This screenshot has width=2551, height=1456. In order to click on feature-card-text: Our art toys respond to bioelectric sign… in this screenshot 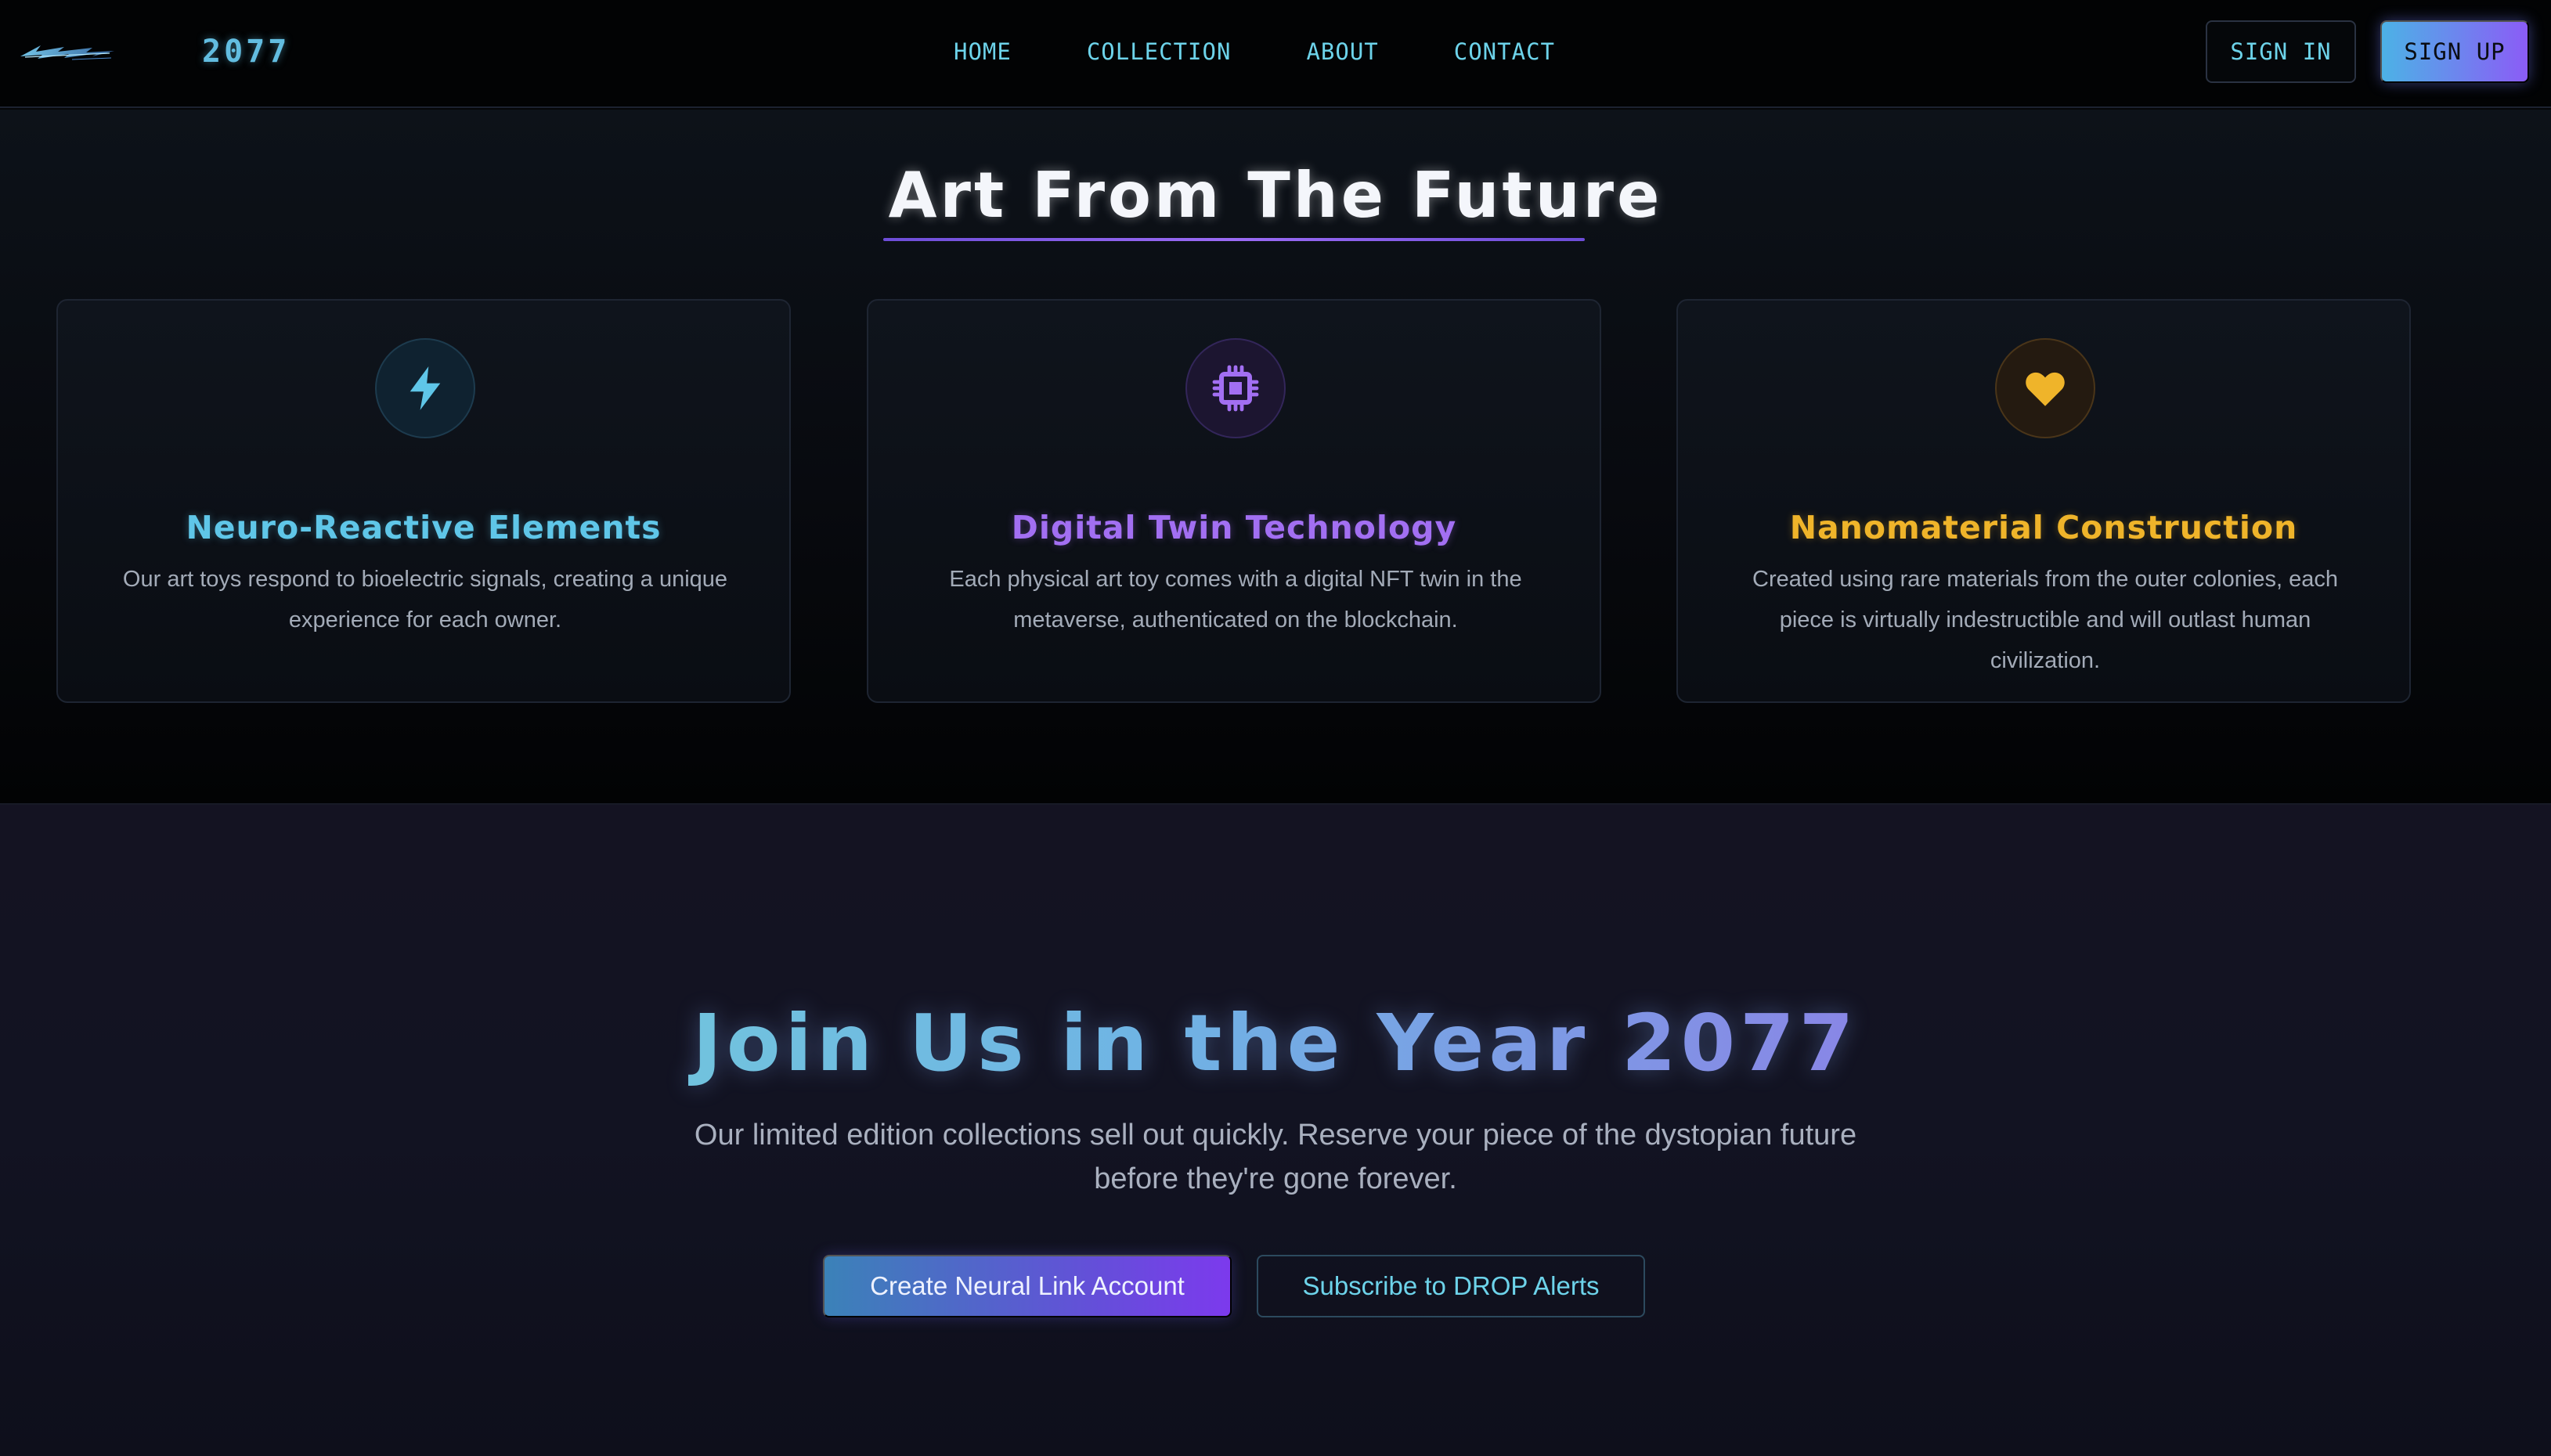, I will do `click(425, 599)`.